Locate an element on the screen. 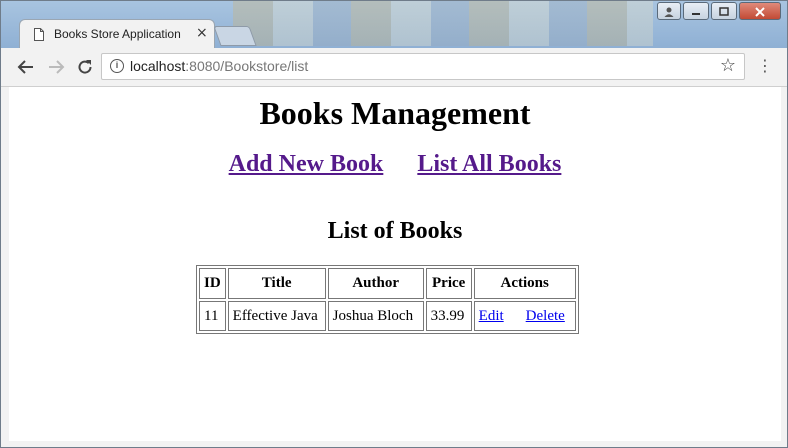 The height and width of the screenshot is (448, 788). cell-author: Joshua Bloch is located at coordinates (375, 316).